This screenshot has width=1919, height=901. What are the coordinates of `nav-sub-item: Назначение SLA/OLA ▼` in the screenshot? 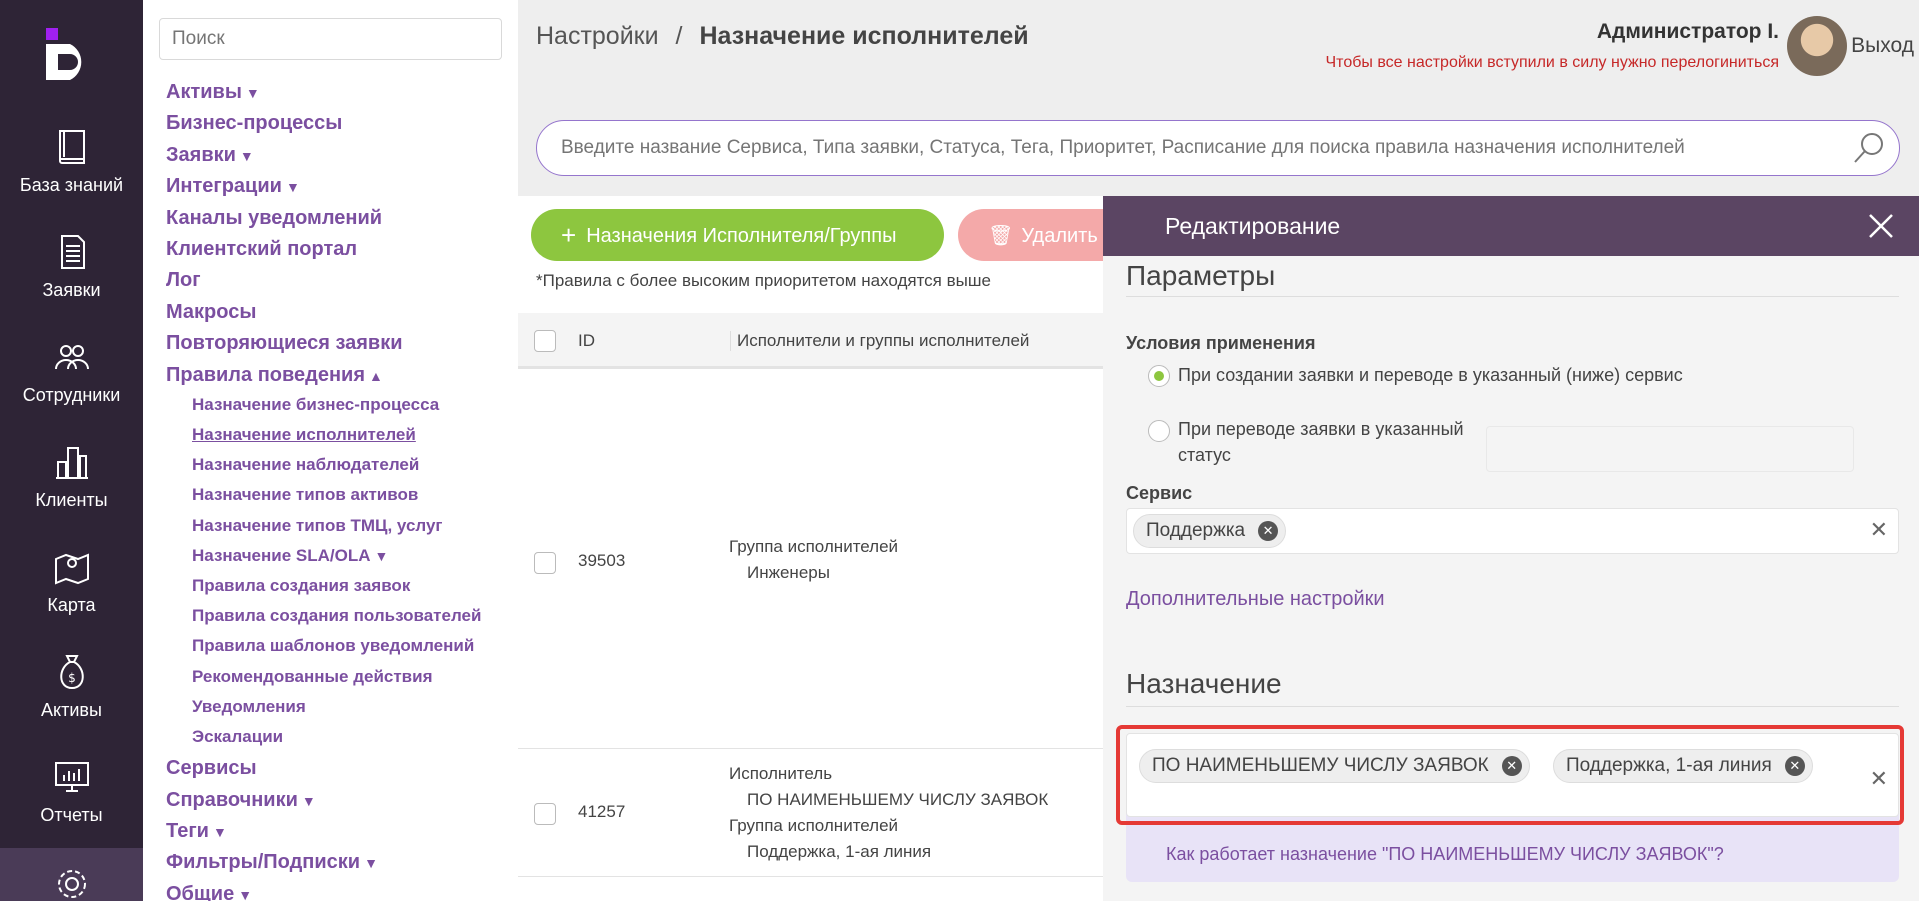 It's located at (323, 558).